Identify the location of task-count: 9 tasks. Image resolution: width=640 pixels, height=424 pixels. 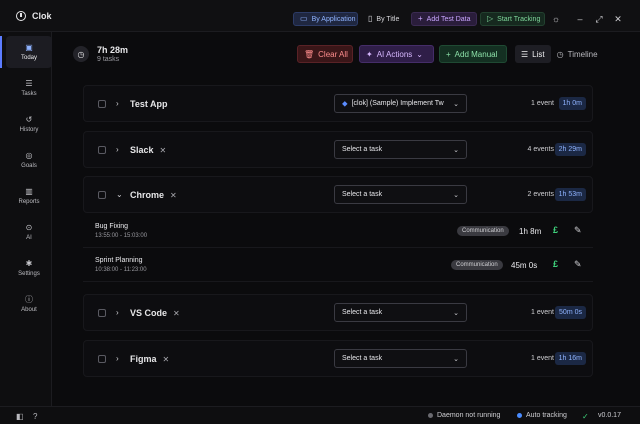
(108, 59).